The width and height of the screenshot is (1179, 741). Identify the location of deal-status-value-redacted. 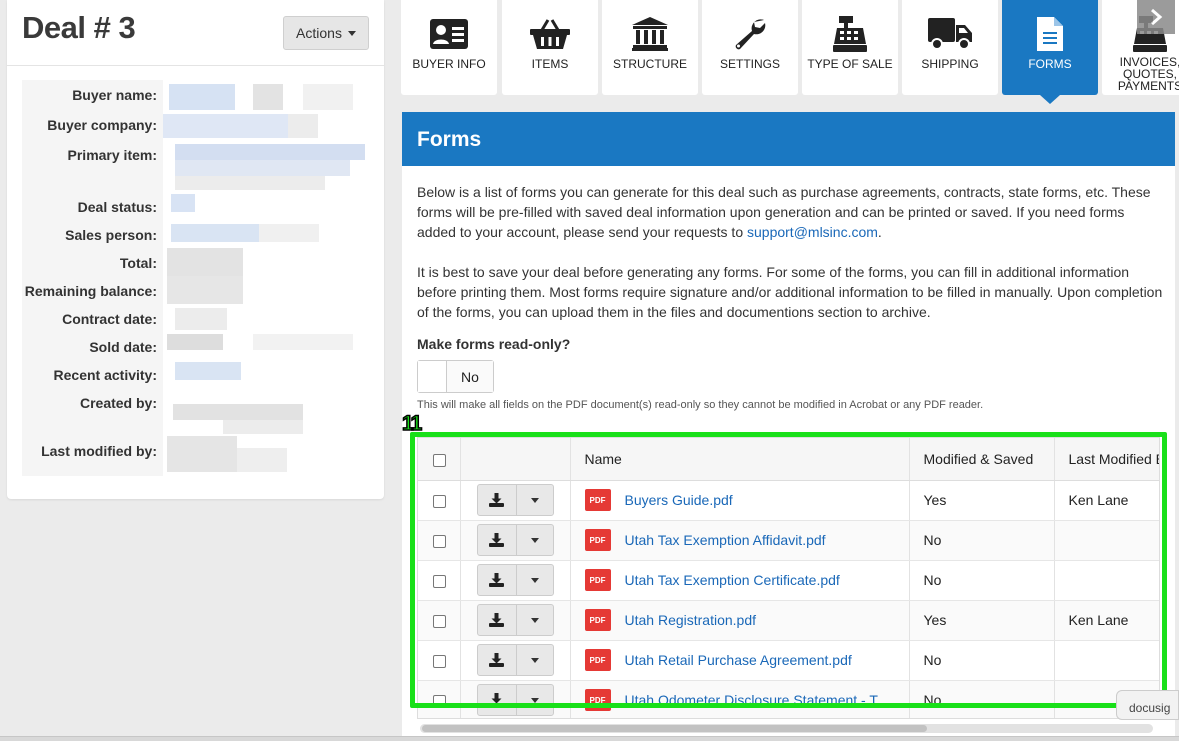
(270, 206).